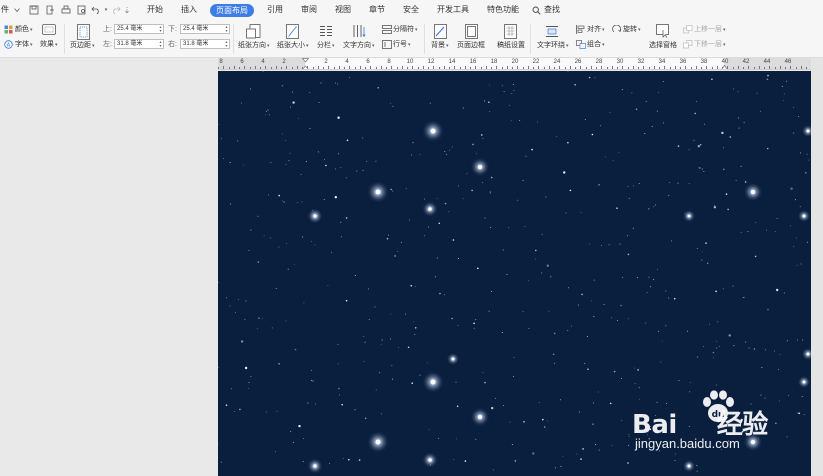  Describe the element at coordinates (50, 10) in the screenshot. I see `output-icon` at that location.